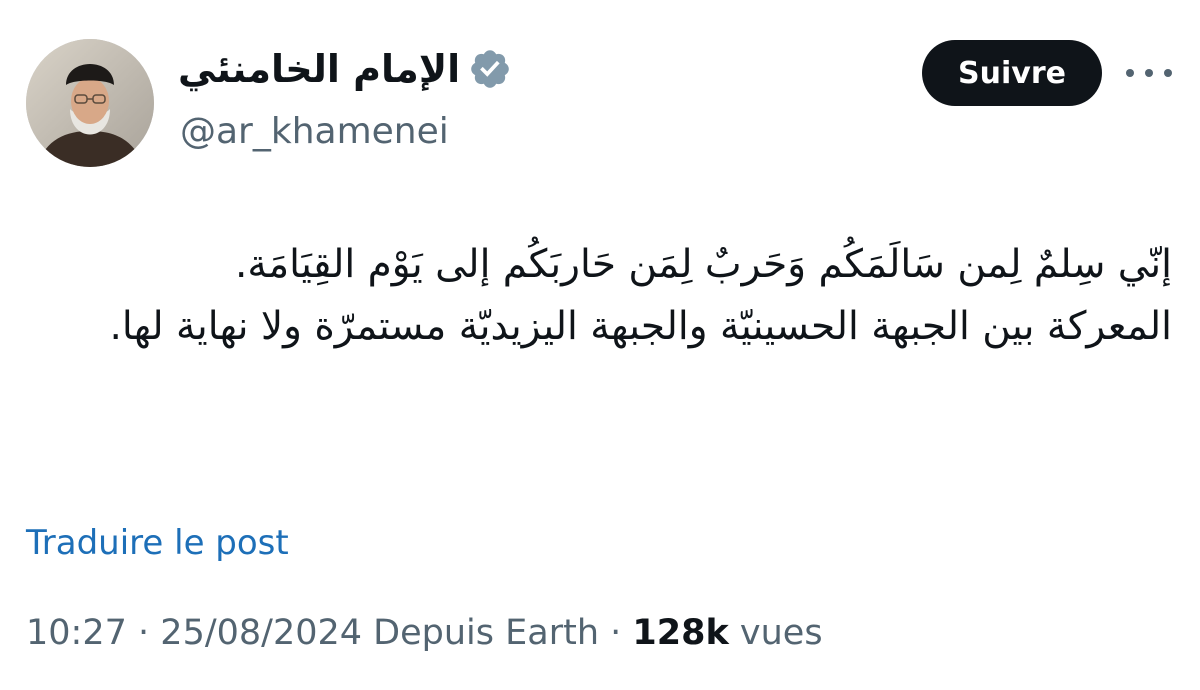  What do you see at coordinates (781, 633) in the screenshot?
I see `views-label: vues` at bounding box center [781, 633].